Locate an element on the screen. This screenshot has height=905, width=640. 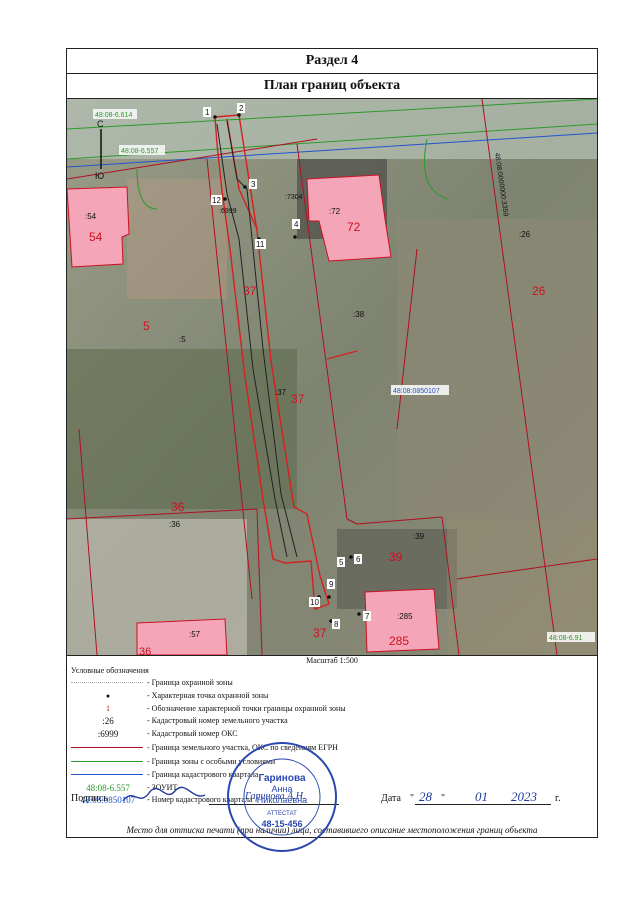
legend-title: Условные обозначения is located at coordinates (110, 670).